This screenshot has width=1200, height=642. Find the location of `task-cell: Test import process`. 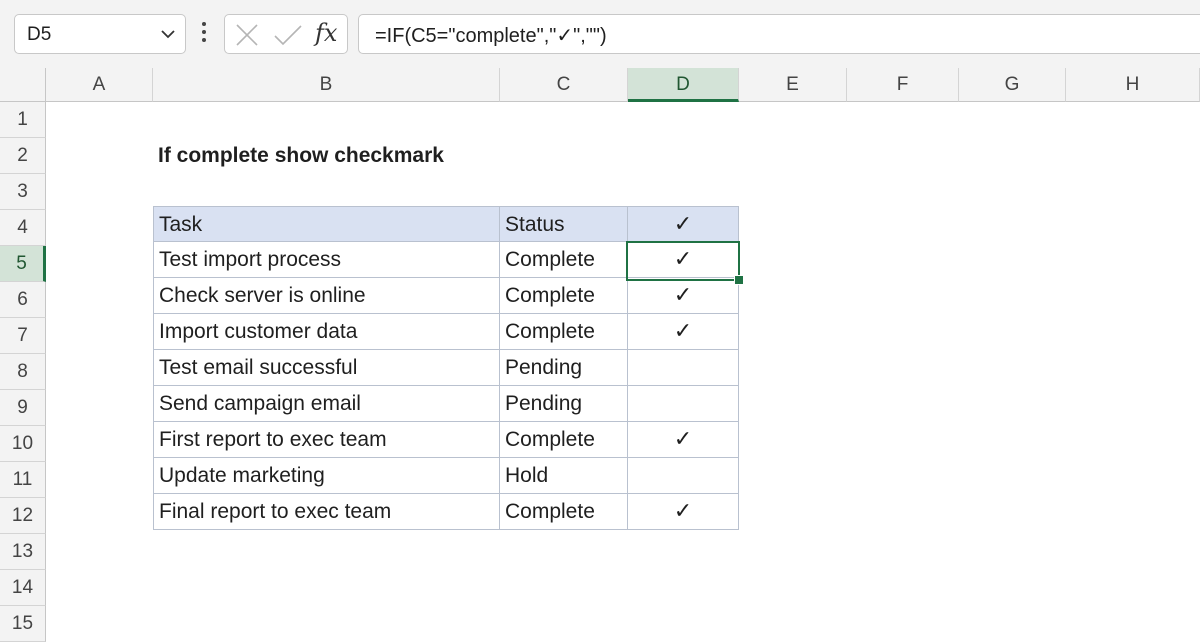

task-cell: Test import process is located at coordinates (326, 260).